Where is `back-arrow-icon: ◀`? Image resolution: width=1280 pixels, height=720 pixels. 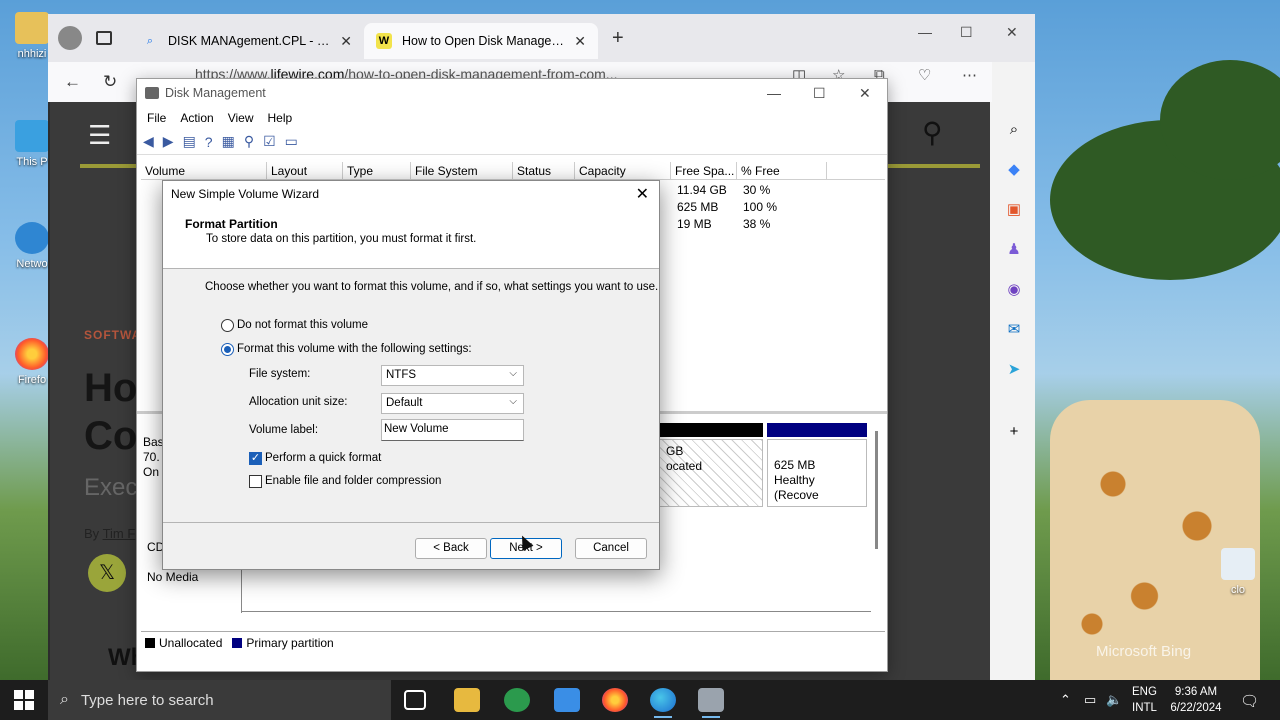 back-arrow-icon: ◀ is located at coordinates (148, 141).